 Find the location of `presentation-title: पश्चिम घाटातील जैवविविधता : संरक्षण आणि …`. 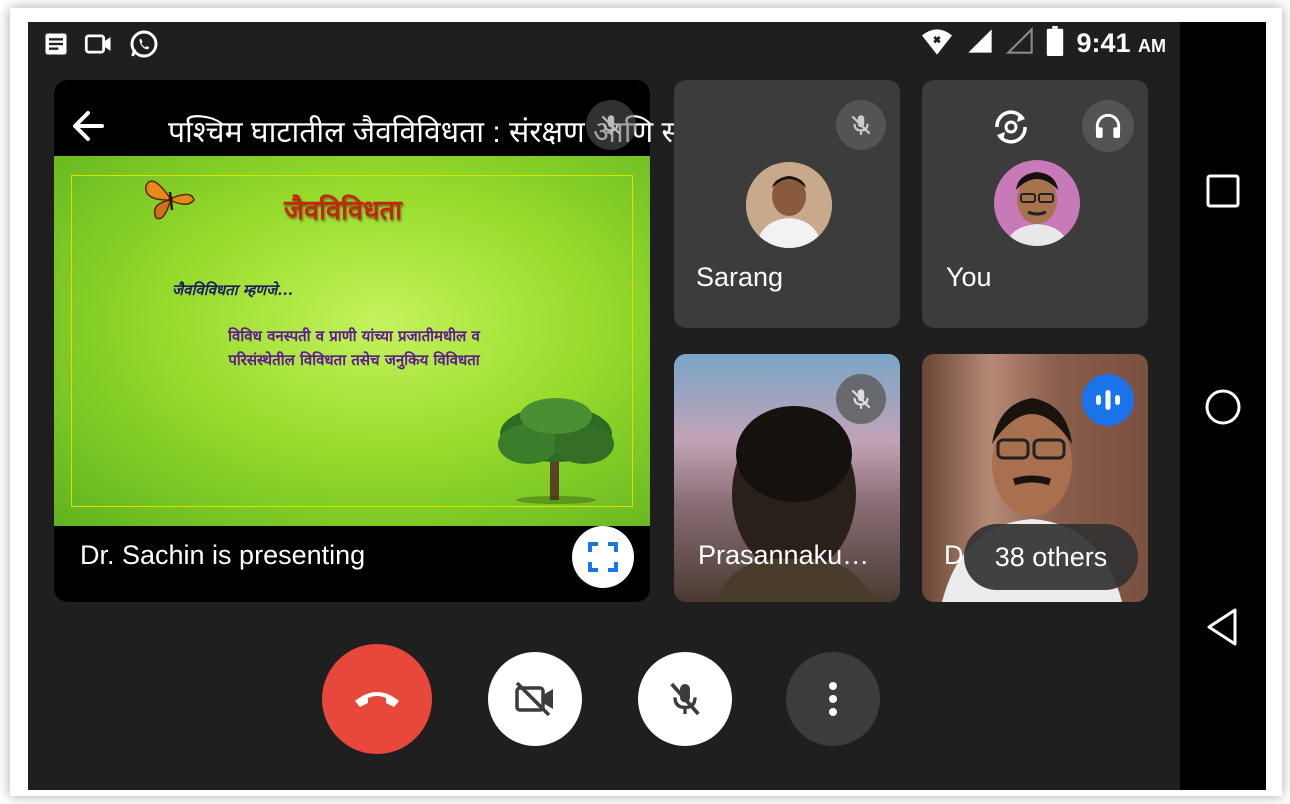

presentation-title: पश्चिम घाटातील जैवविविधता : संरक्षण आणि … is located at coordinates (451, 132).